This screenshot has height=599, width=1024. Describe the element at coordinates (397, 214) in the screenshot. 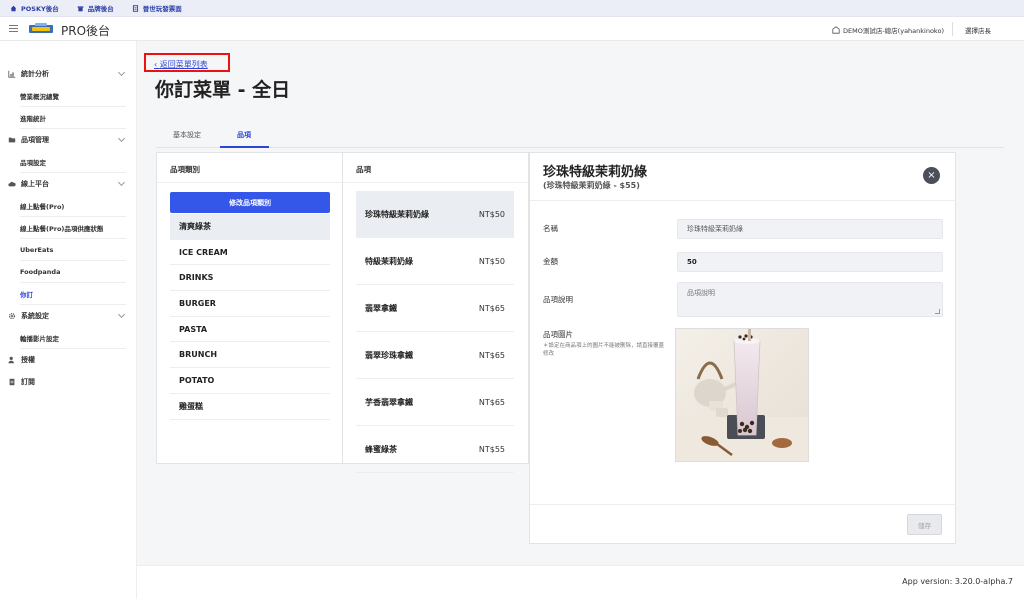

I see `item-name: 珍珠特級茉莉奶綠` at that location.